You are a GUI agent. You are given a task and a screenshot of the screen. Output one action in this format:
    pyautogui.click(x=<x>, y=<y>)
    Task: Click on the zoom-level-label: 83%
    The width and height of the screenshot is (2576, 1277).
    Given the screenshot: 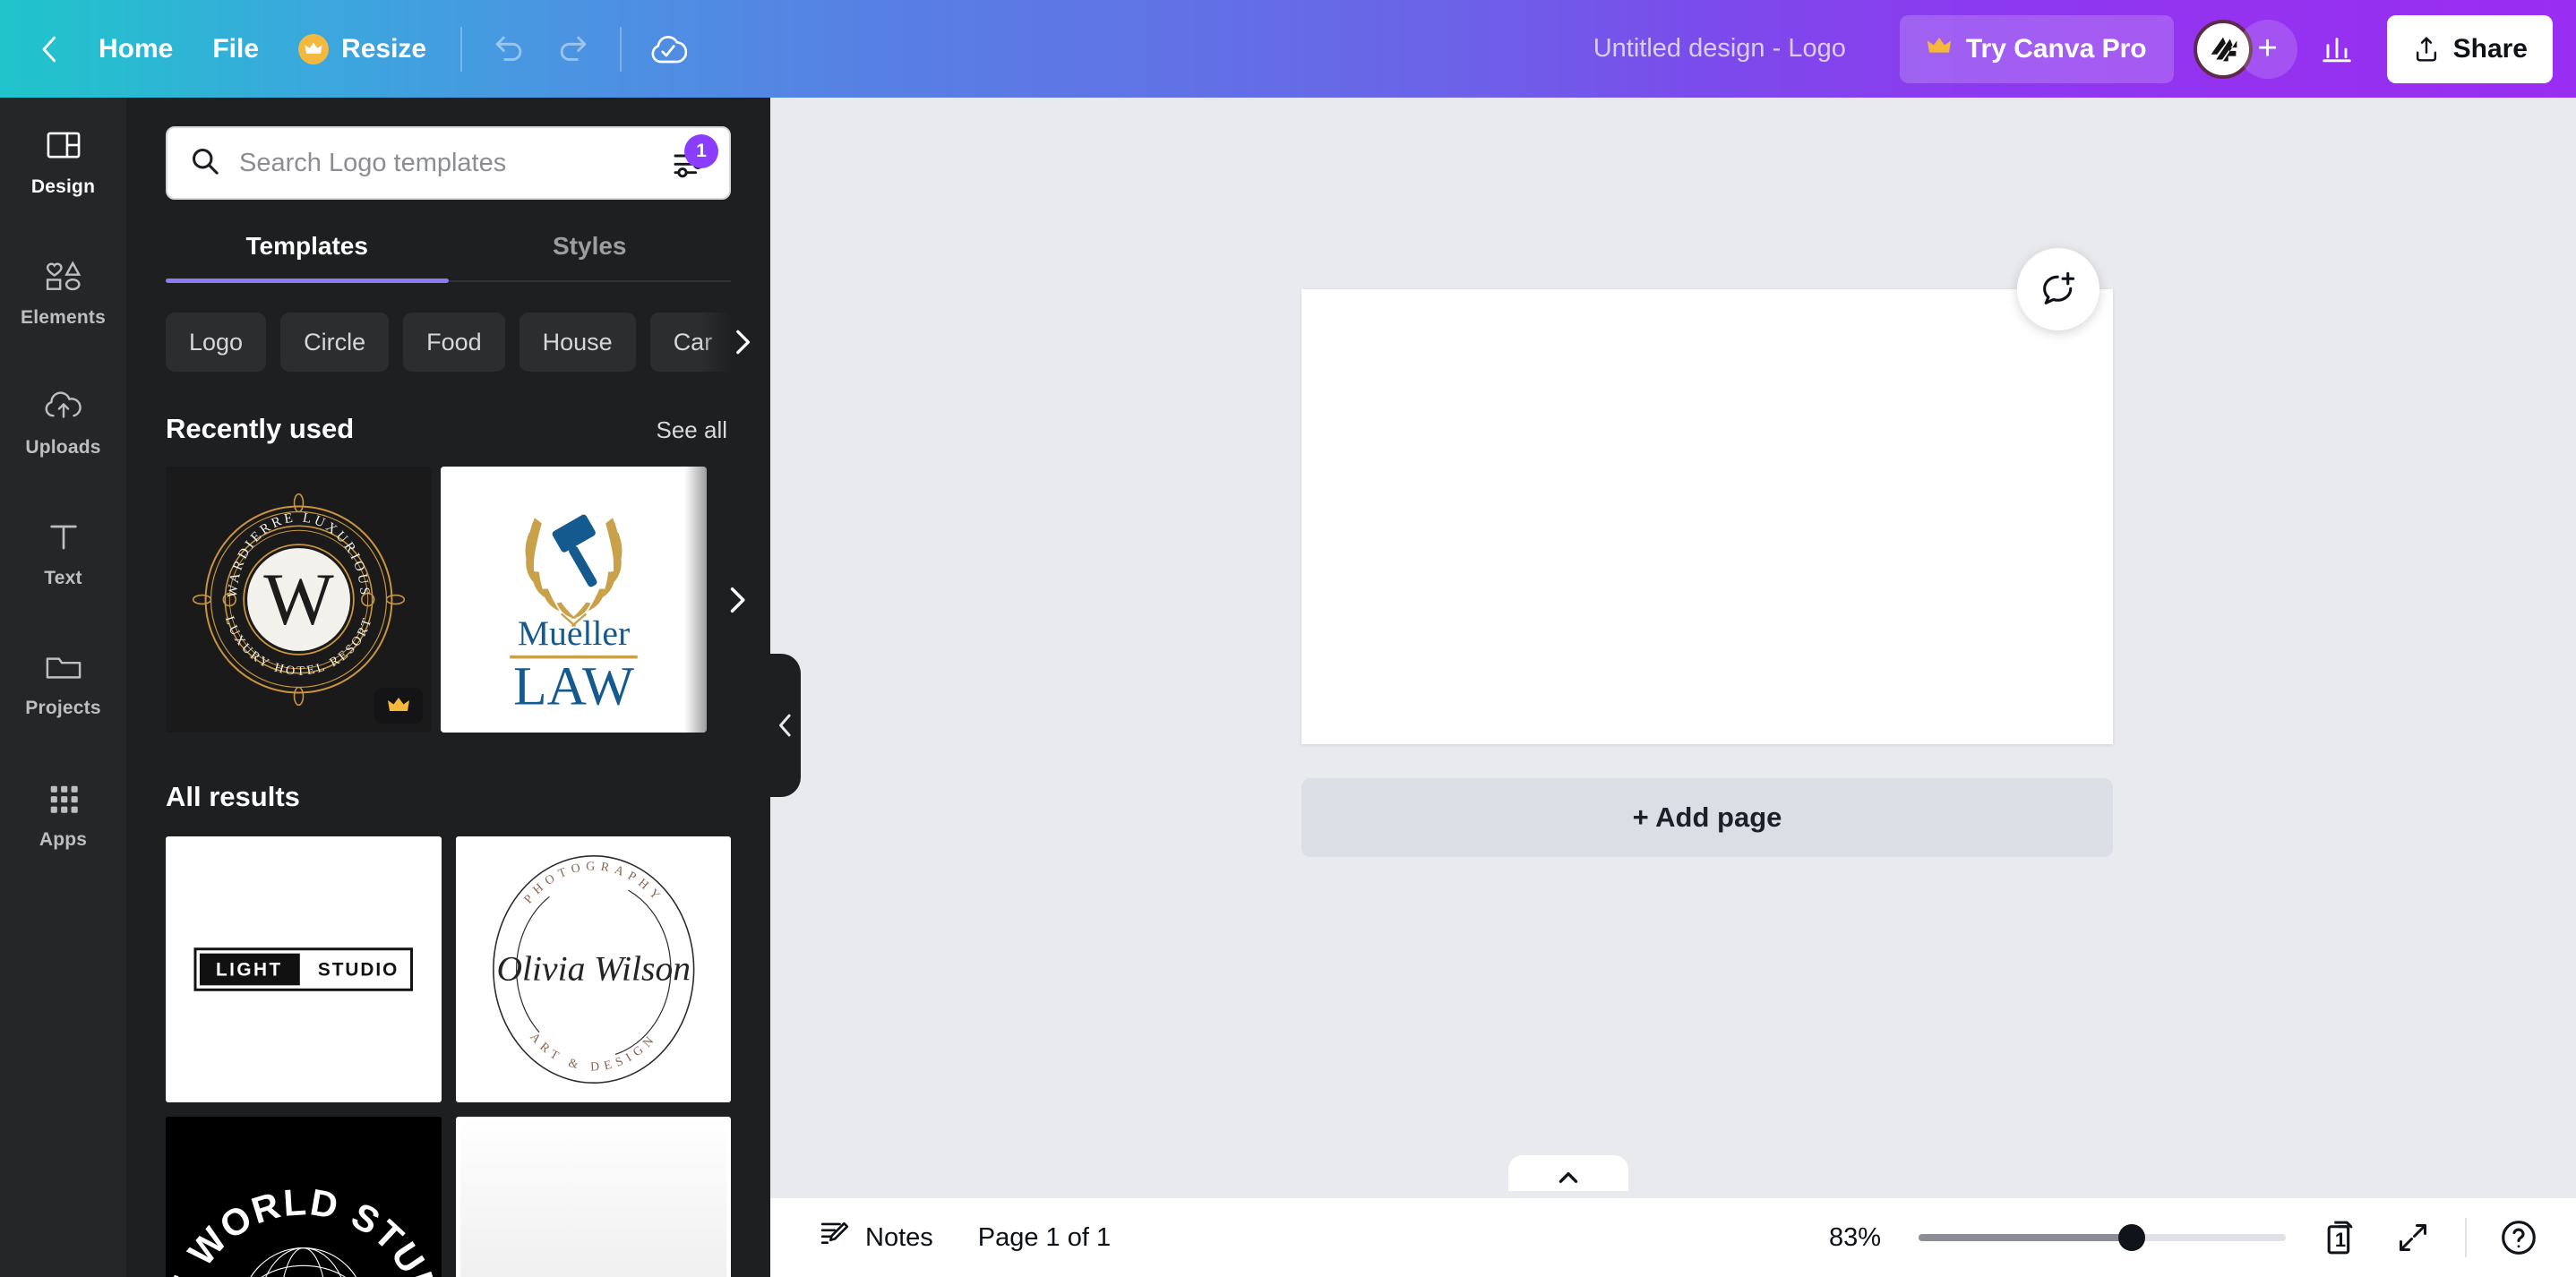 What is the action you would take?
    pyautogui.click(x=1840, y=1238)
    